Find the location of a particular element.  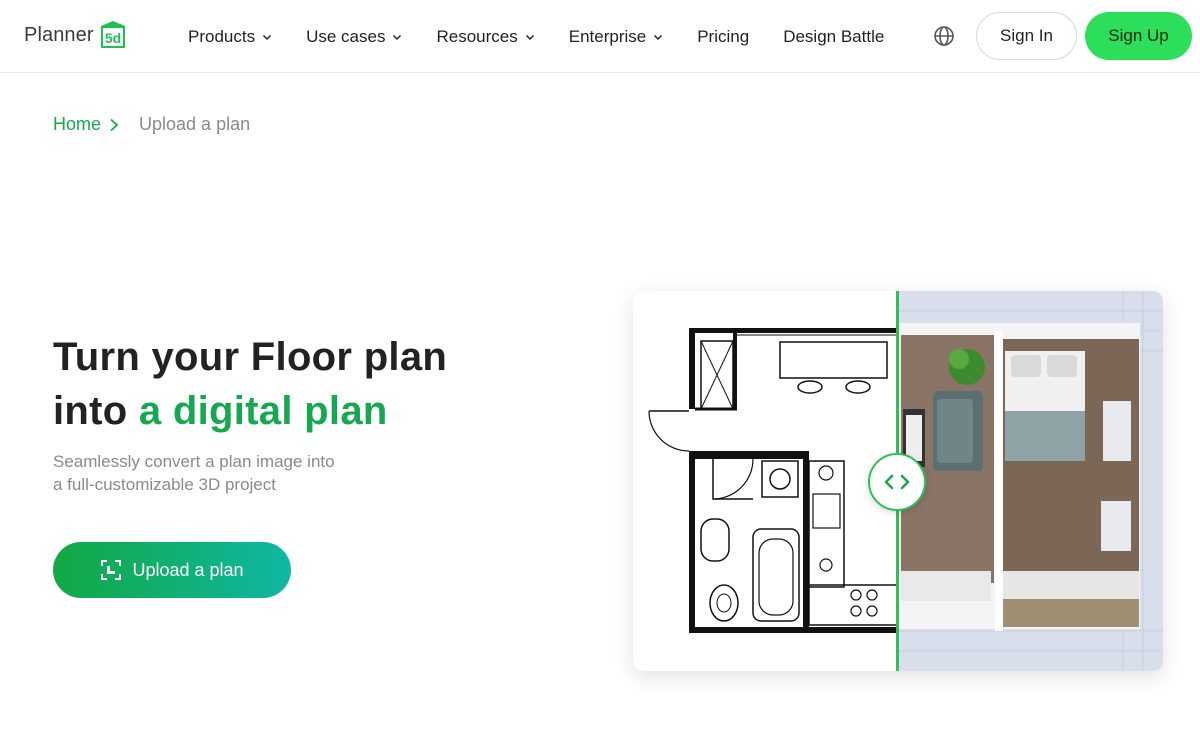

nav-label: Use cases is located at coordinates (346, 36).